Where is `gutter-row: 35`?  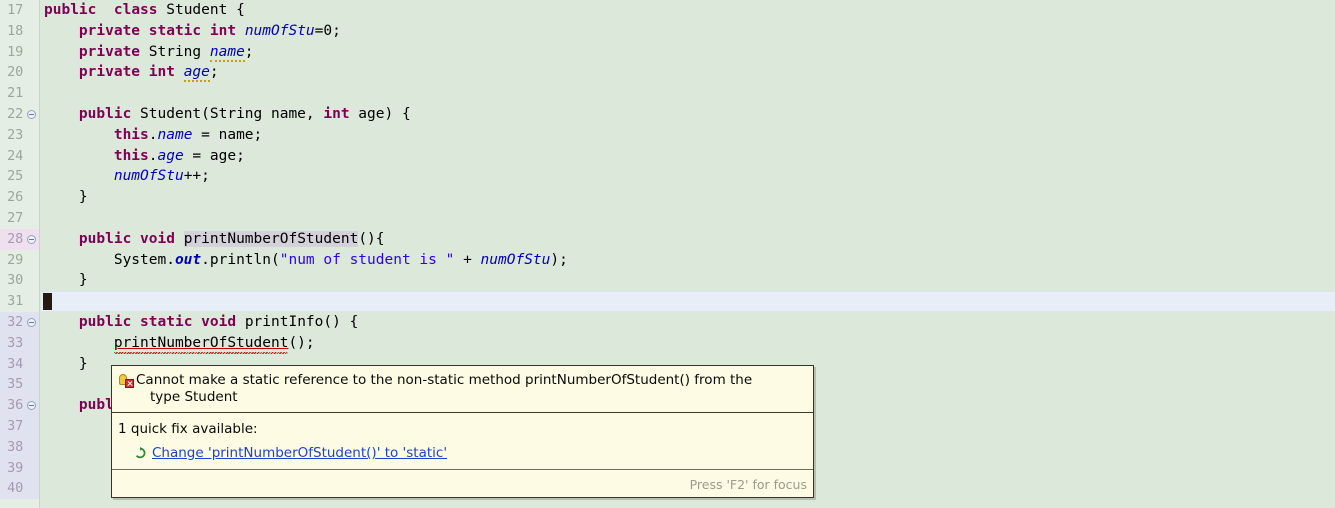 gutter-row: 35 is located at coordinates (19, 385).